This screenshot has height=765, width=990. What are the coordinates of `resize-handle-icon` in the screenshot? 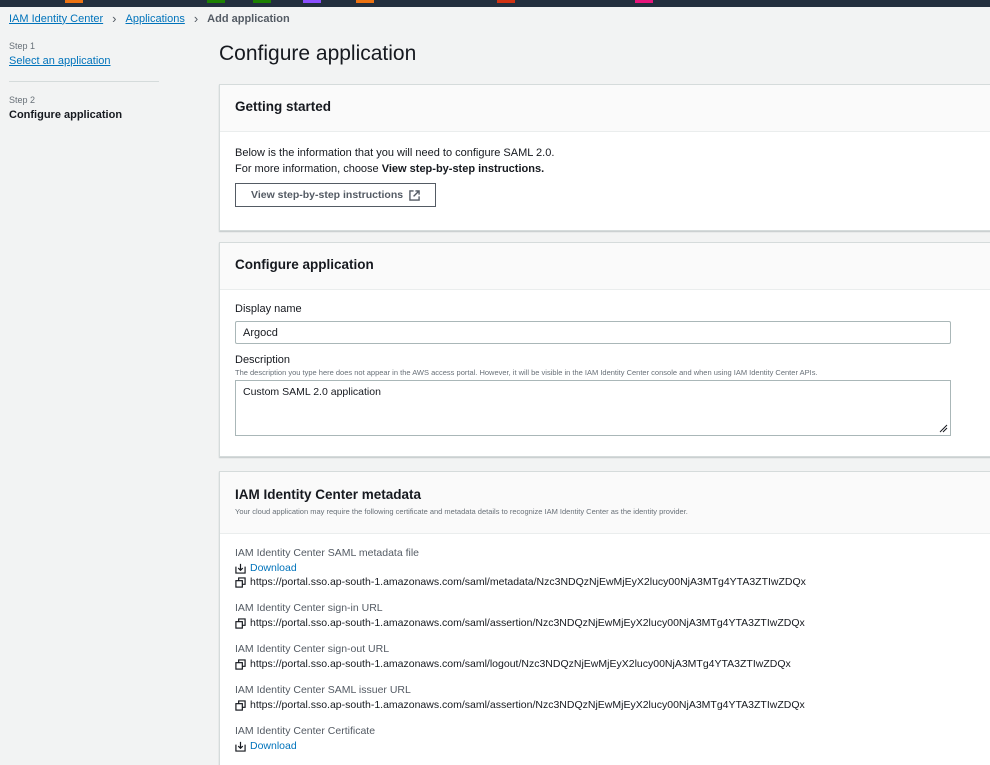 It's located at (943, 428).